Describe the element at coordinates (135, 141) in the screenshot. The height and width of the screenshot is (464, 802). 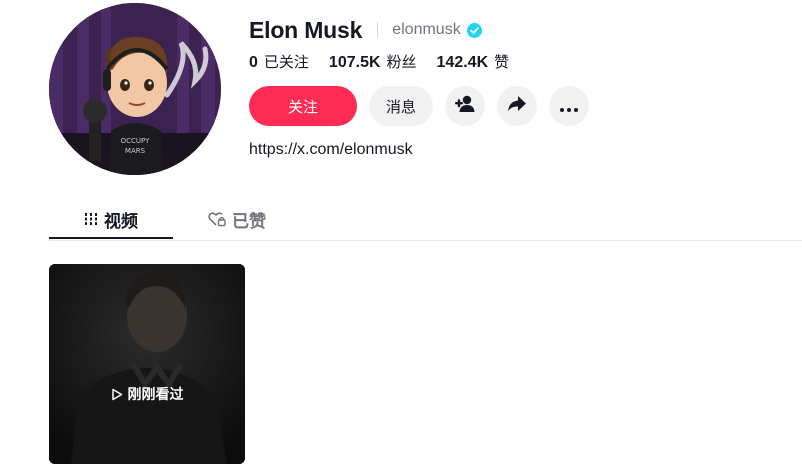
I see `svg-text: OCCUPY` at that location.